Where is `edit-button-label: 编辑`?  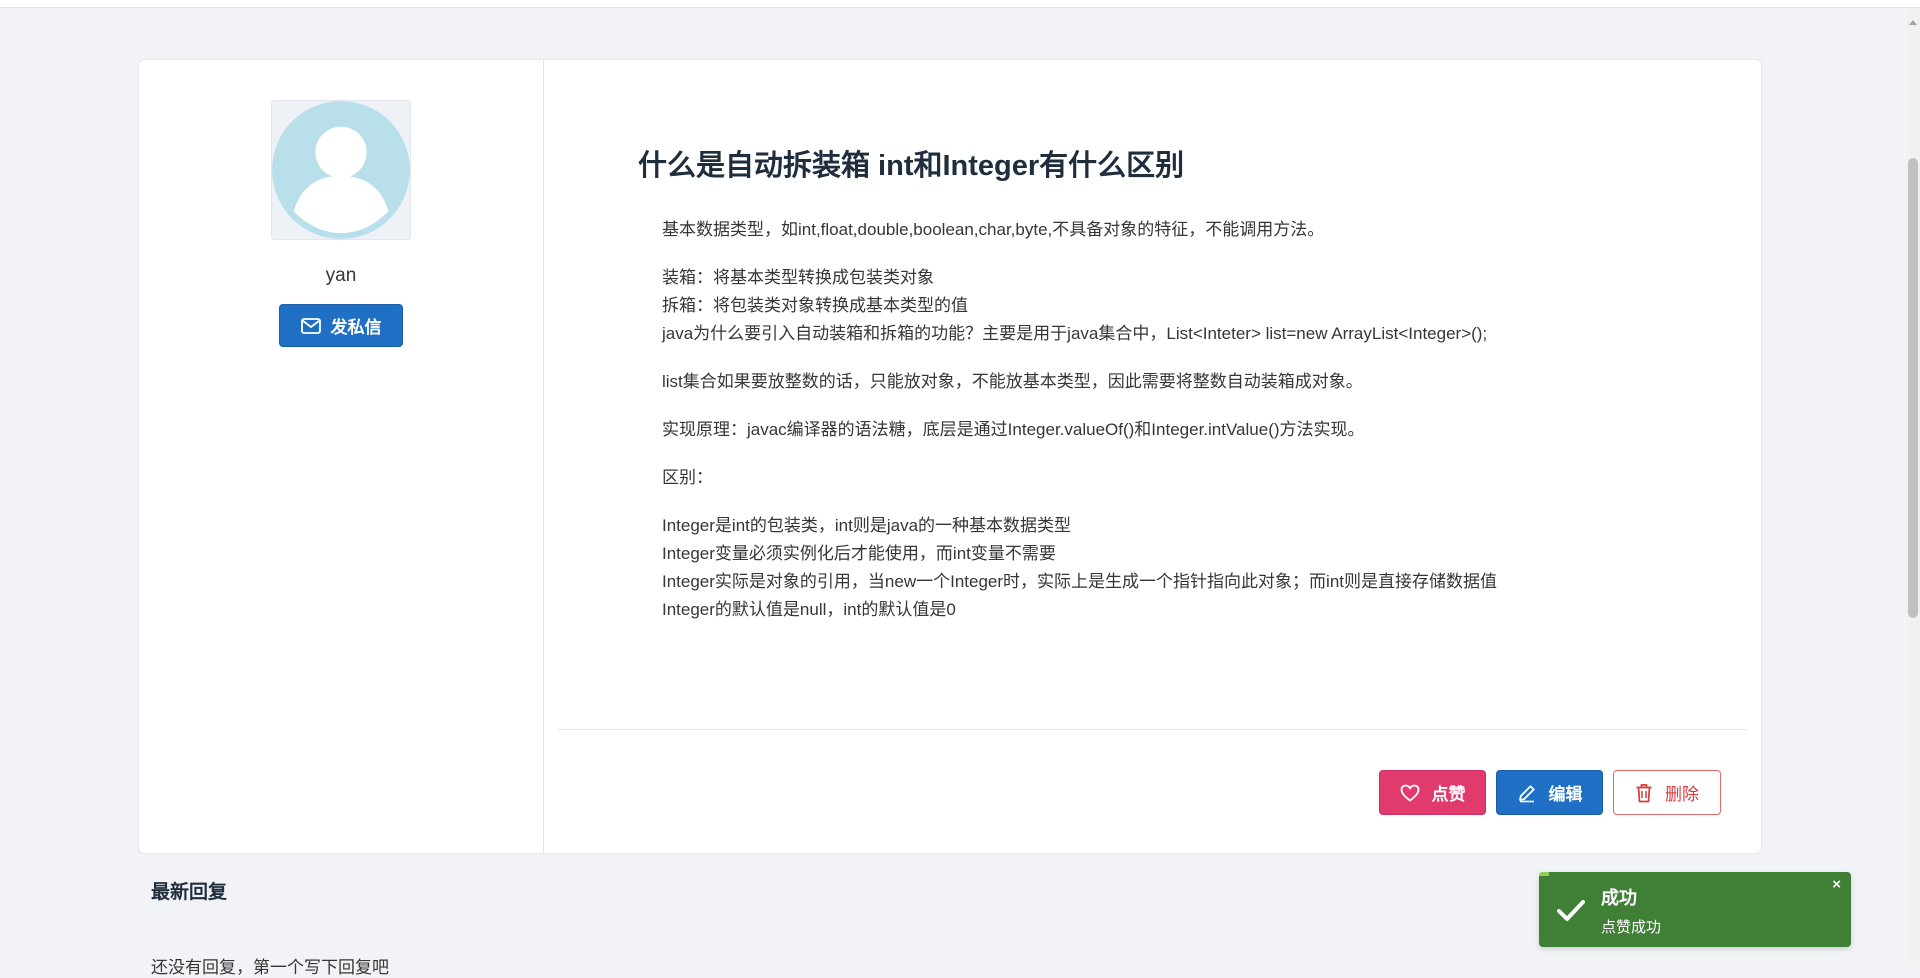 edit-button-label: 编辑 is located at coordinates (1565, 794).